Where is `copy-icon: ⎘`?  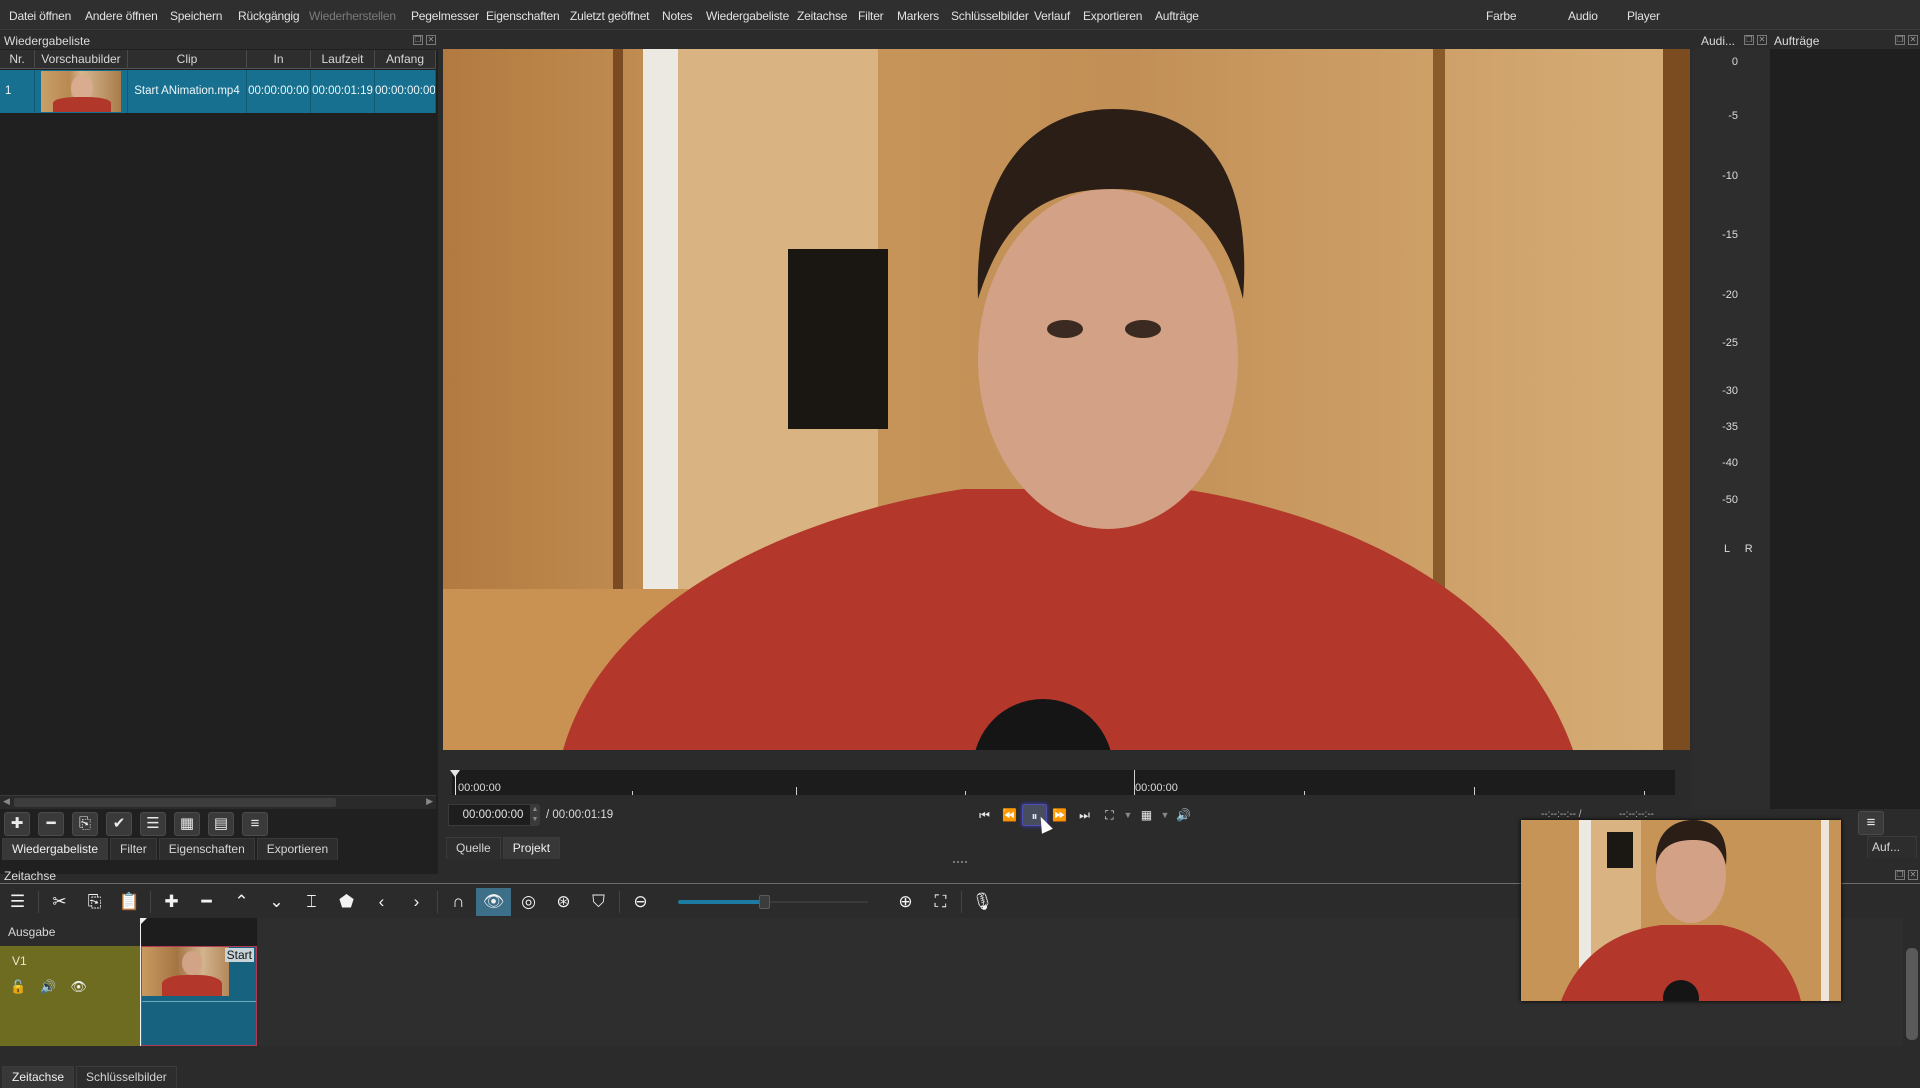 copy-icon: ⎘ is located at coordinates (94, 902).